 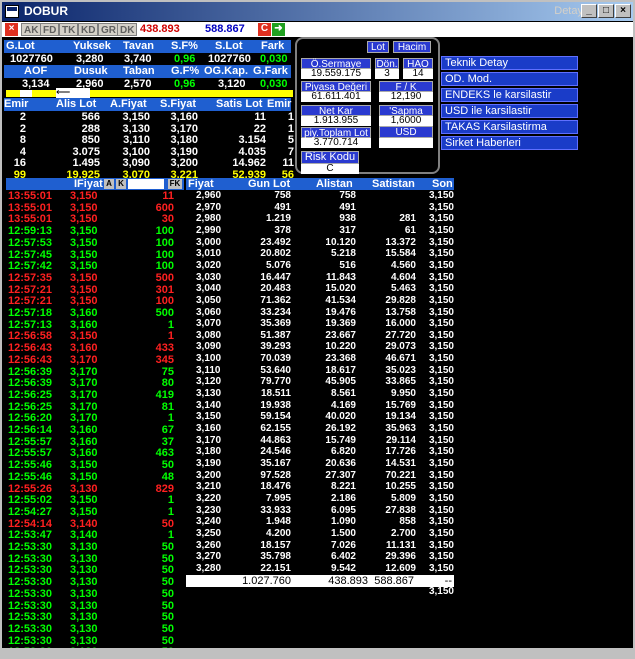 I want to click on hdr-a-button: A, so click(x=109, y=184).